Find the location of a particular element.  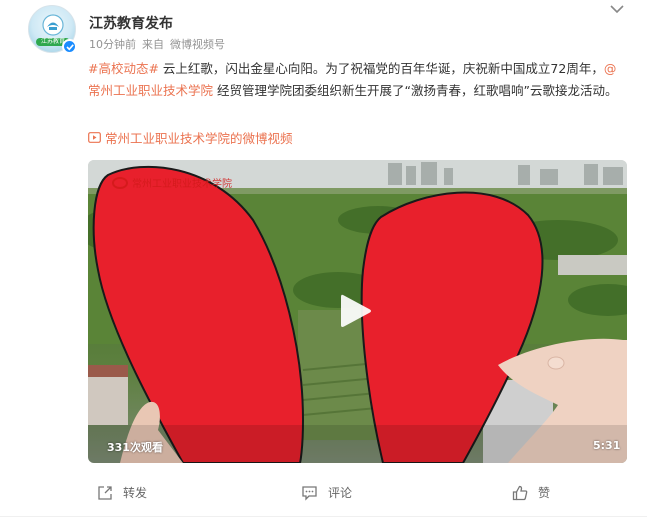

post-time: 10分钟前 is located at coordinates (112, 44).